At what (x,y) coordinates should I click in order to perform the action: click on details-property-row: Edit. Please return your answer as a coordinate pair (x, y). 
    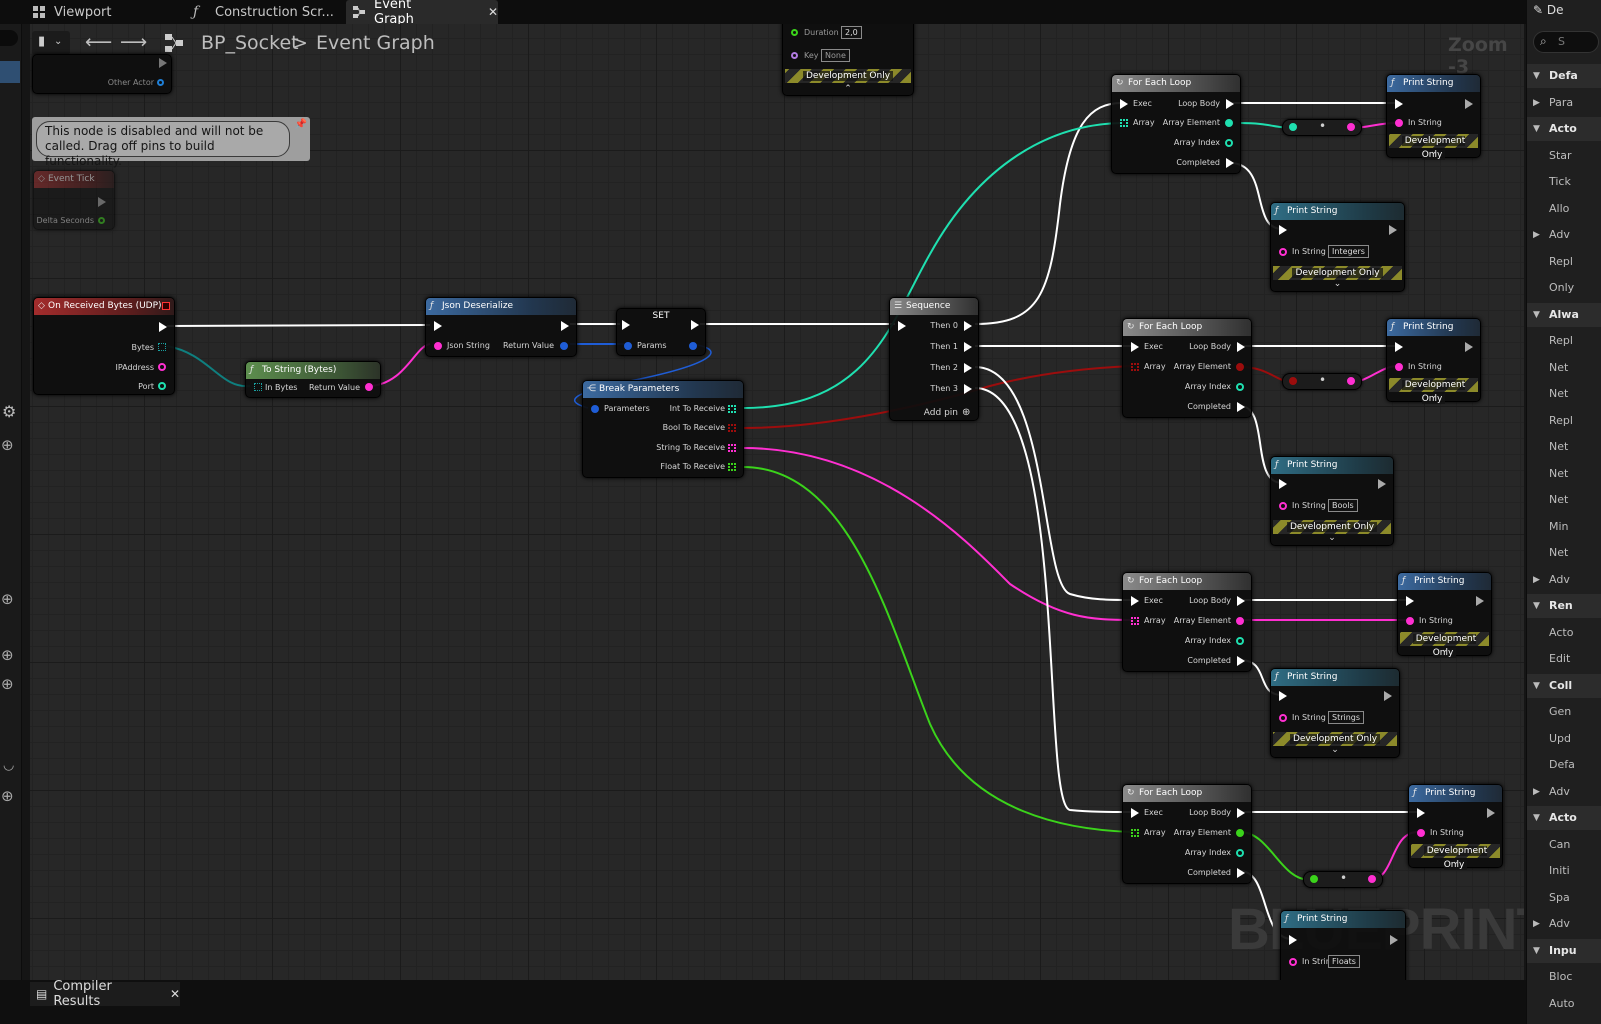
    Looking at the image, I should click on (1564, 659).